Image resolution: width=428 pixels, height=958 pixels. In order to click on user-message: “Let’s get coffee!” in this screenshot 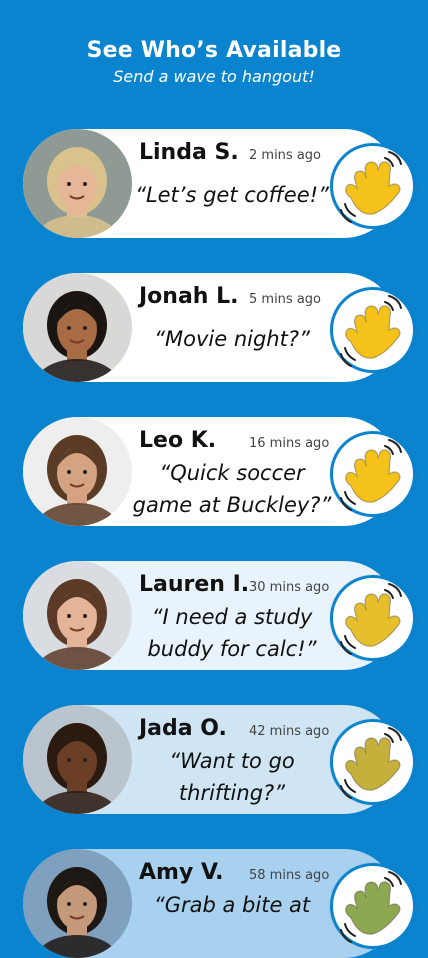, I will do `click(232, 195)`.